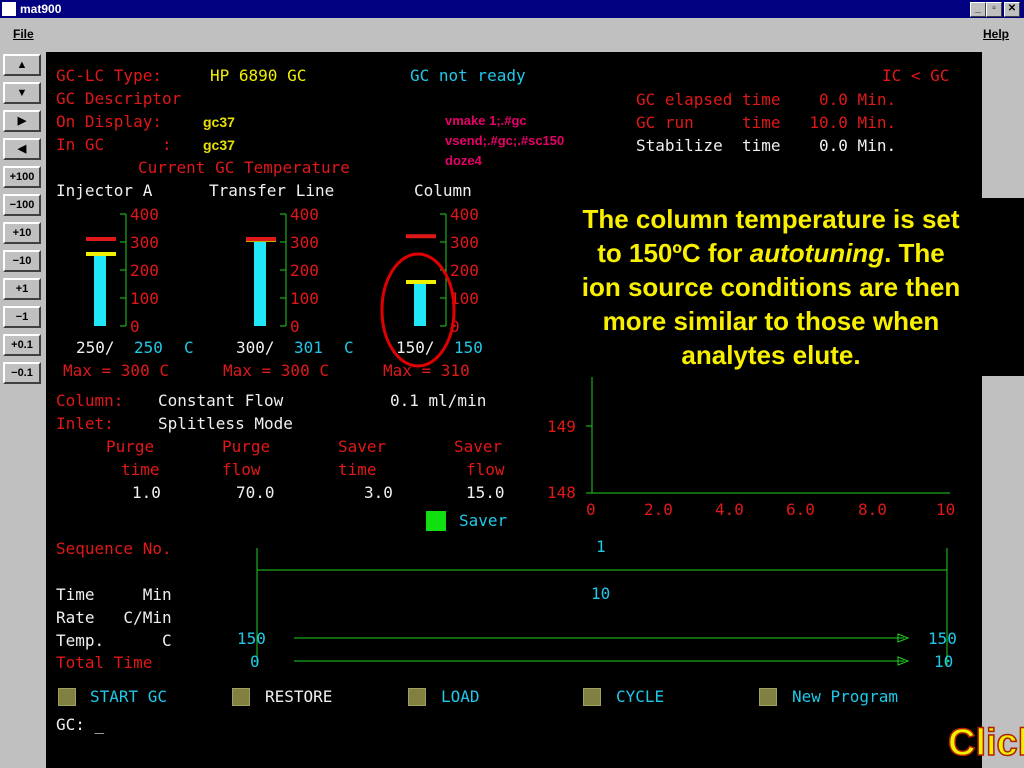 This screenshot has height=768, width=1024. I want to click on transfer-actual: 300/, so click(255, 347).